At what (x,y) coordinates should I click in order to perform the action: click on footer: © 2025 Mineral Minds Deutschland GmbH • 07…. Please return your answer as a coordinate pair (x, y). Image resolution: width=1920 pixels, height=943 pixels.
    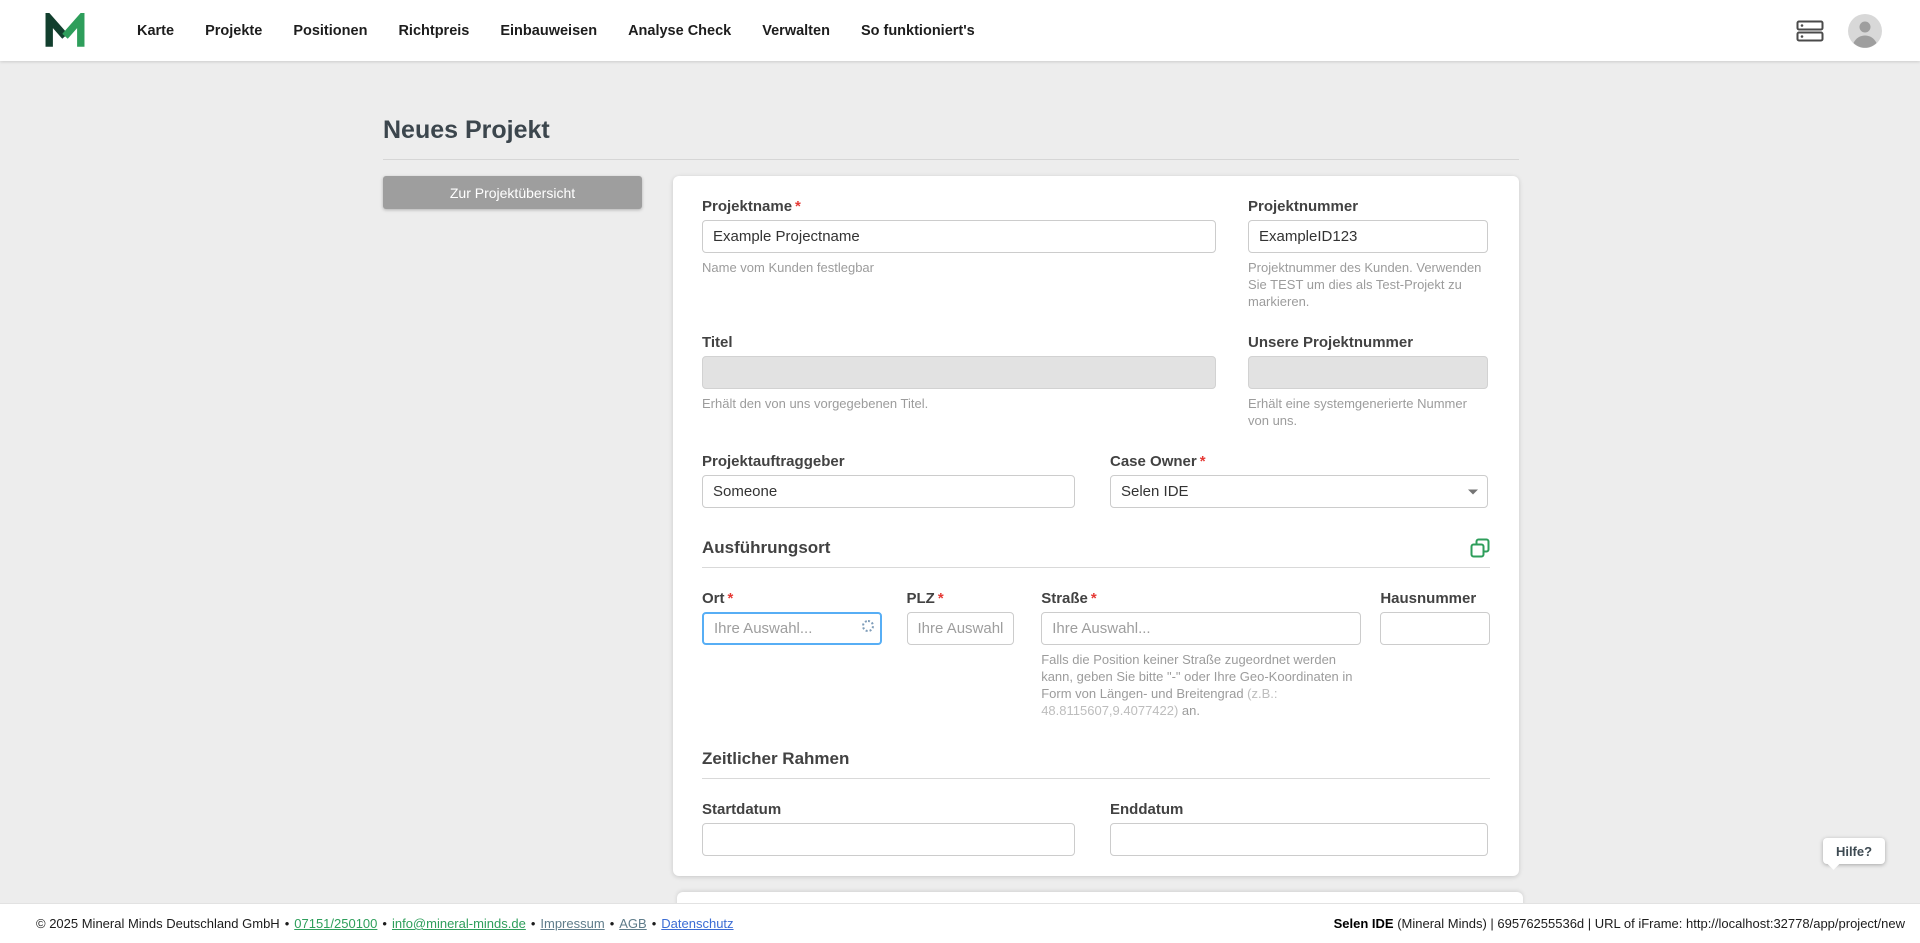
    Looking at the image, I should click on (960, 923).